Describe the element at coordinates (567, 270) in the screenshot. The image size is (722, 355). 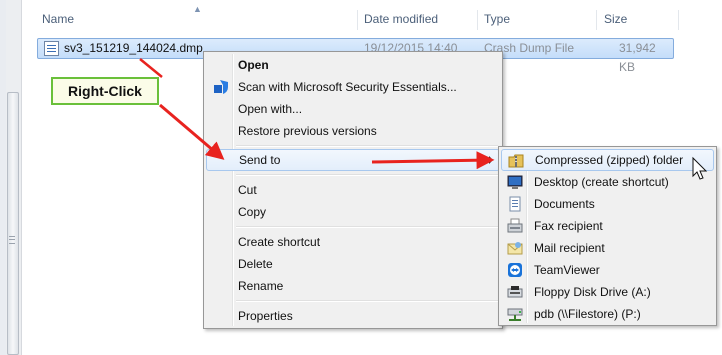
I see `submenu-item-label: TeamViewer` at that location.